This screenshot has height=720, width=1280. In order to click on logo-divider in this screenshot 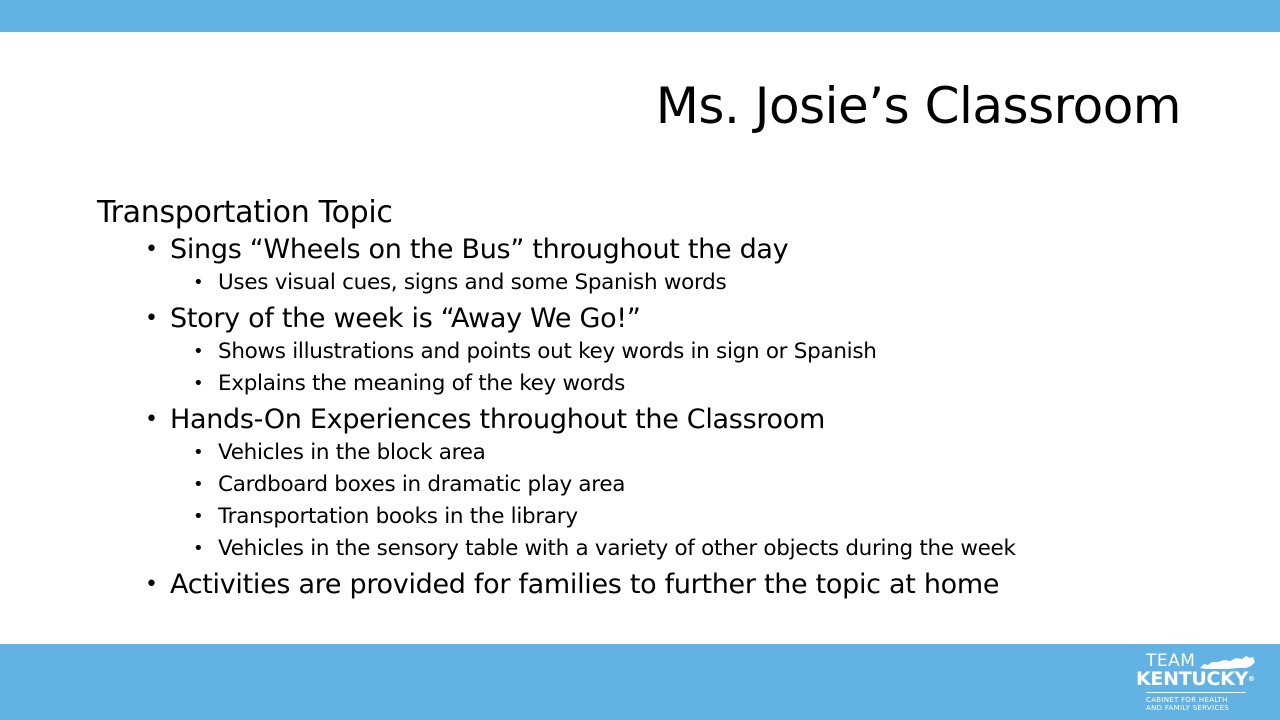, I will do `click(1196, 692)`.